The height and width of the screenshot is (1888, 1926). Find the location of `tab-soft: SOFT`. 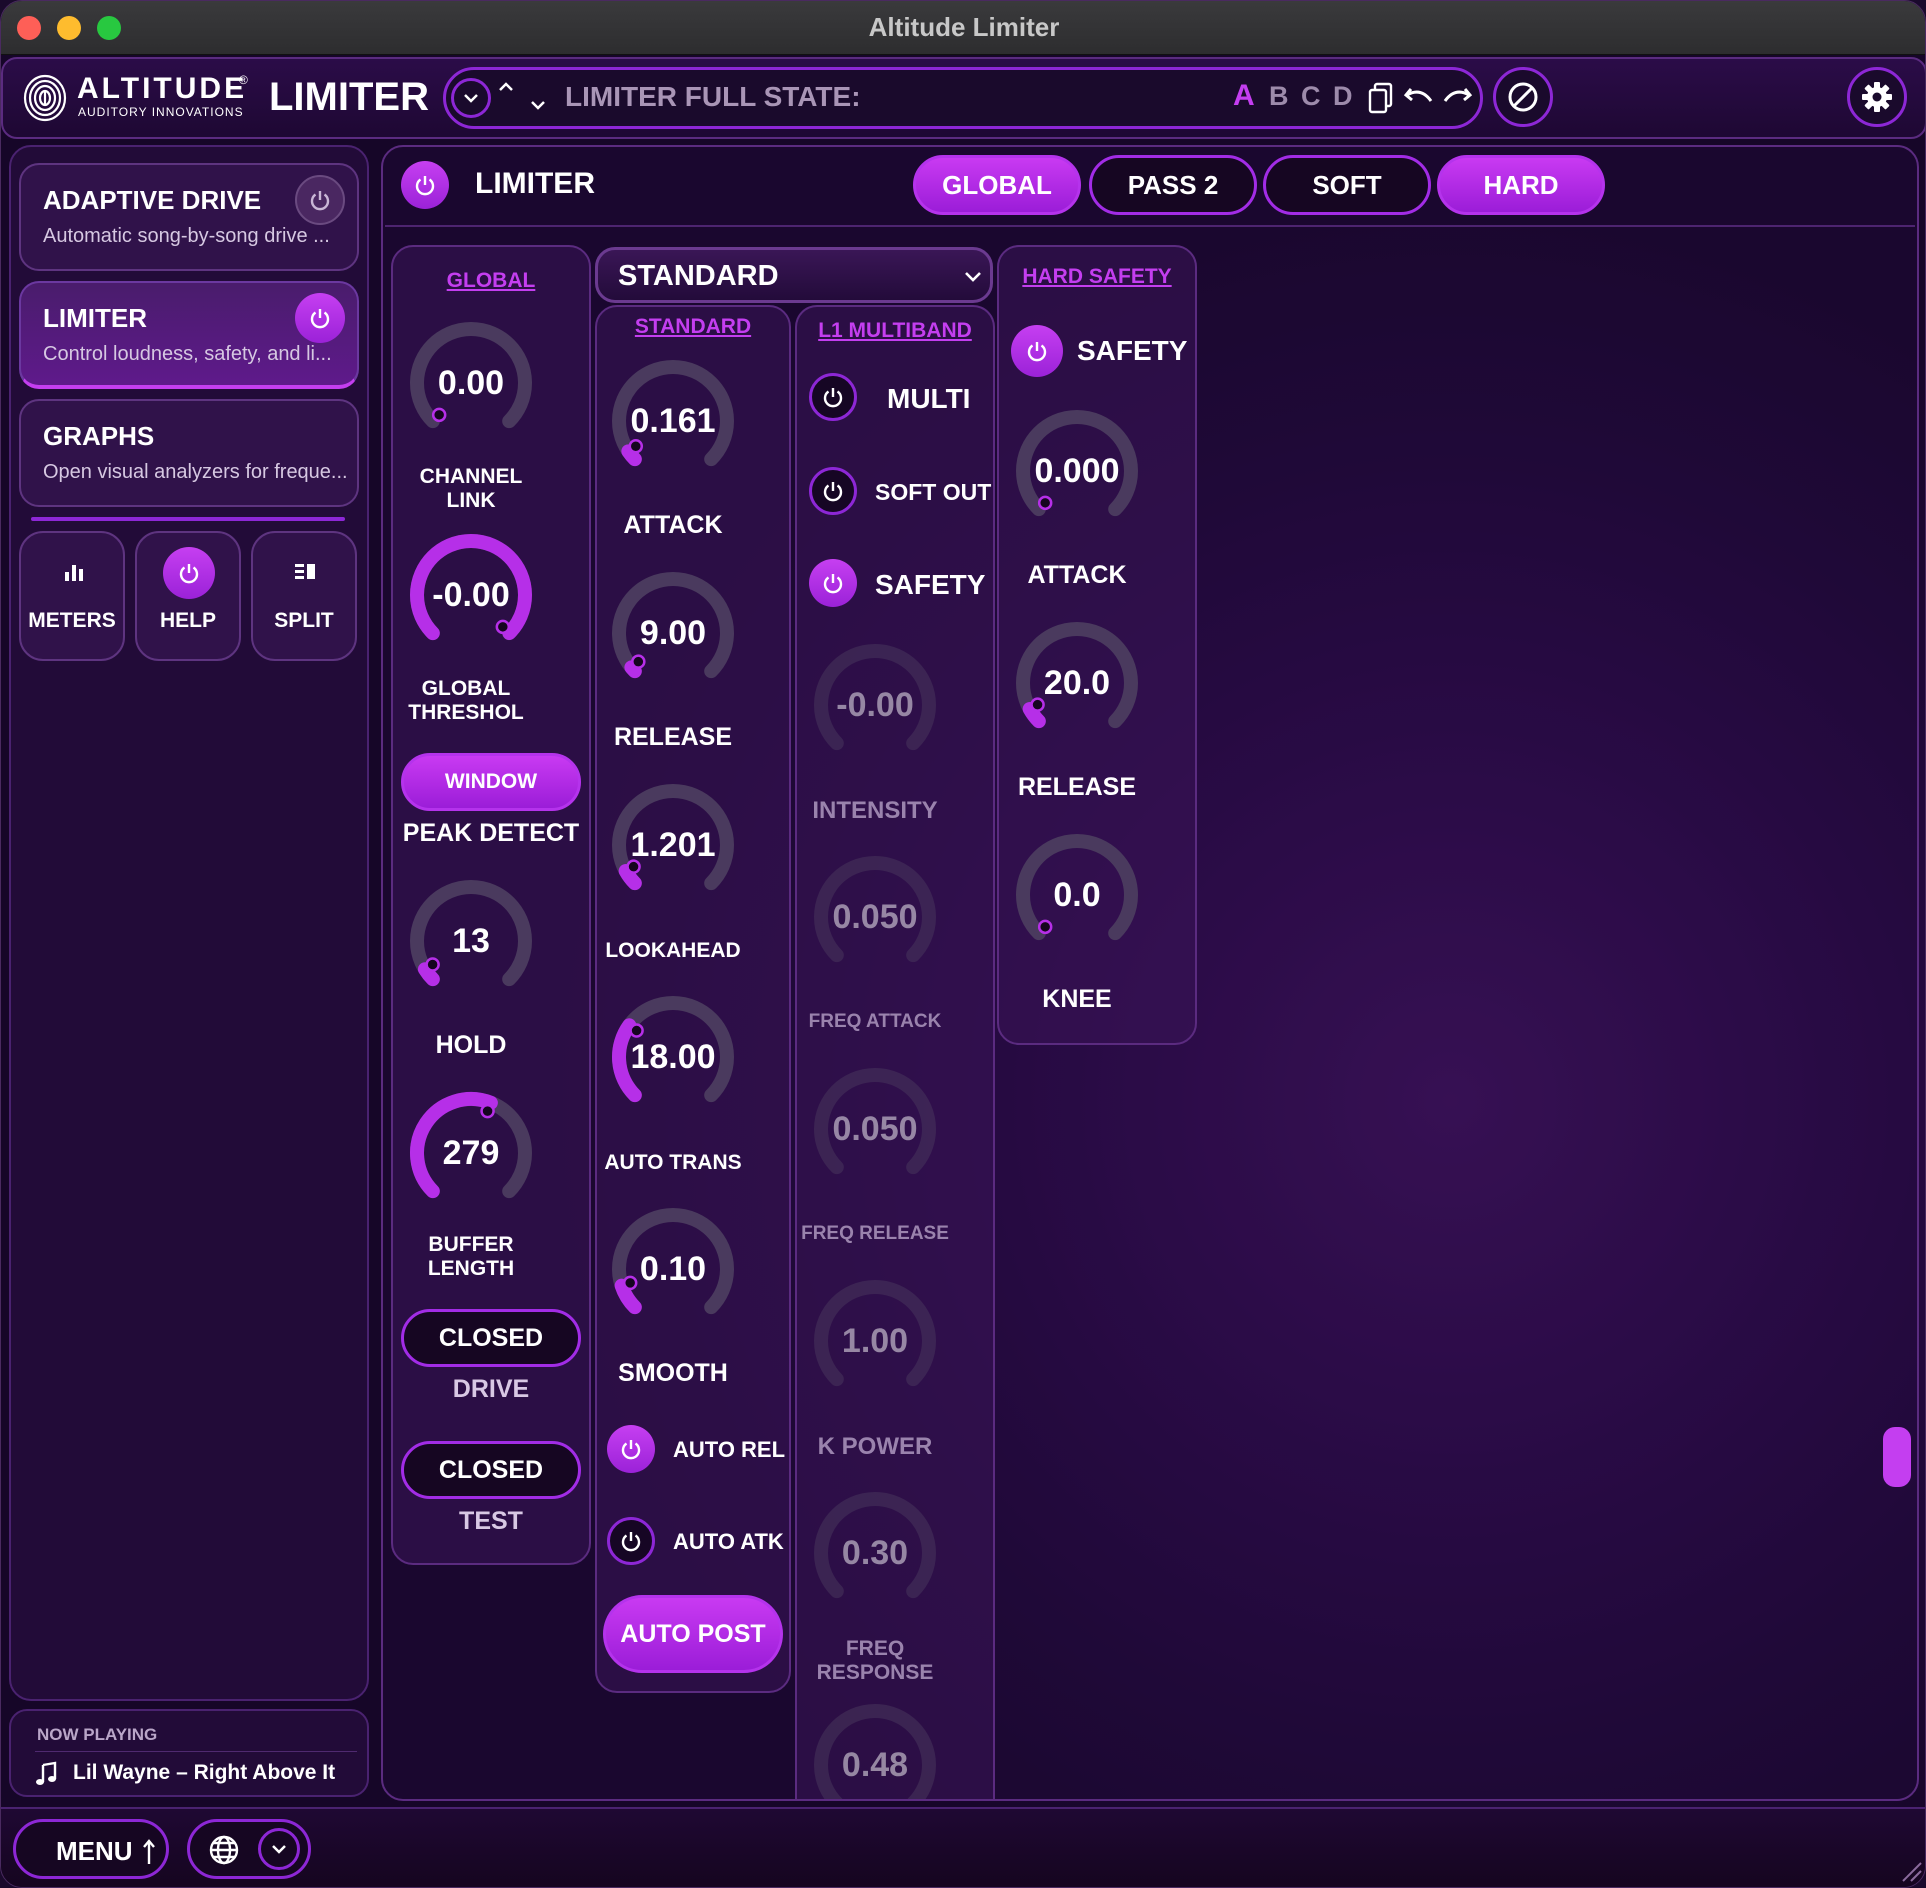

tab-soft: SOFT is located at coordinates (1347, 185).